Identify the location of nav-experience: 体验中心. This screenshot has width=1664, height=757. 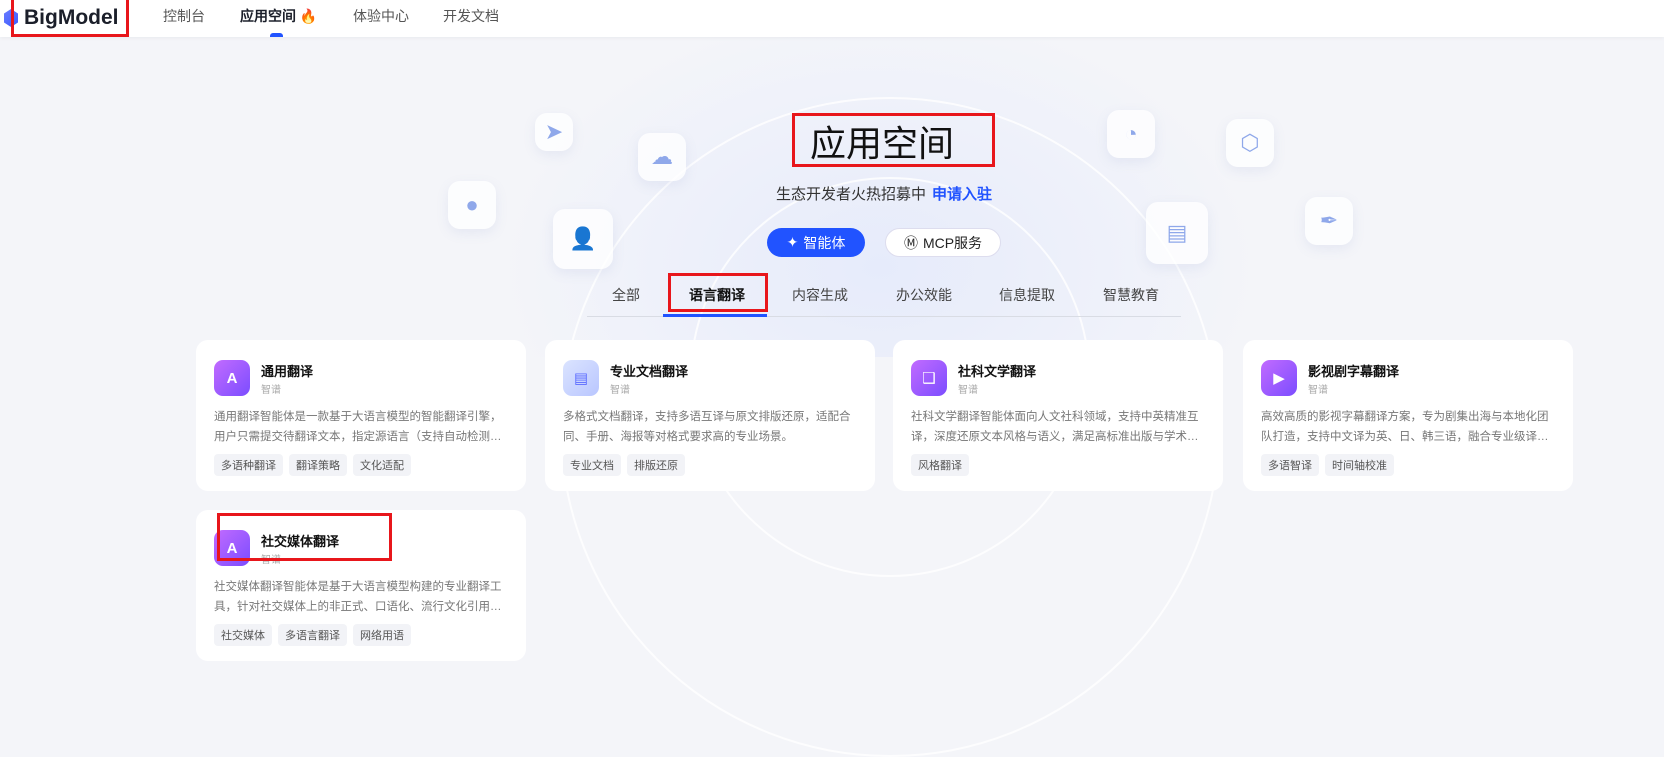
(381, 16).